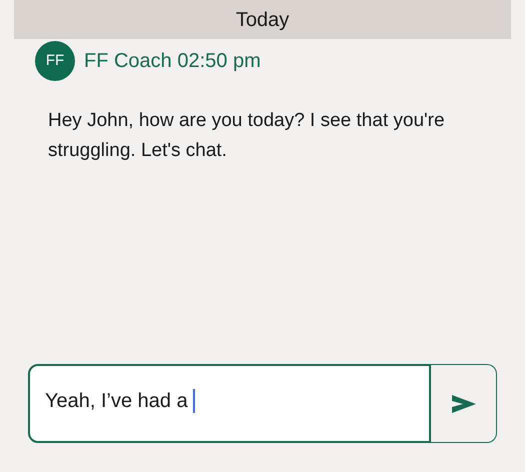 This screenshot has width=525, height=472. I want to click on message-field: Yeah, I’ve had a, so click(229, 403).